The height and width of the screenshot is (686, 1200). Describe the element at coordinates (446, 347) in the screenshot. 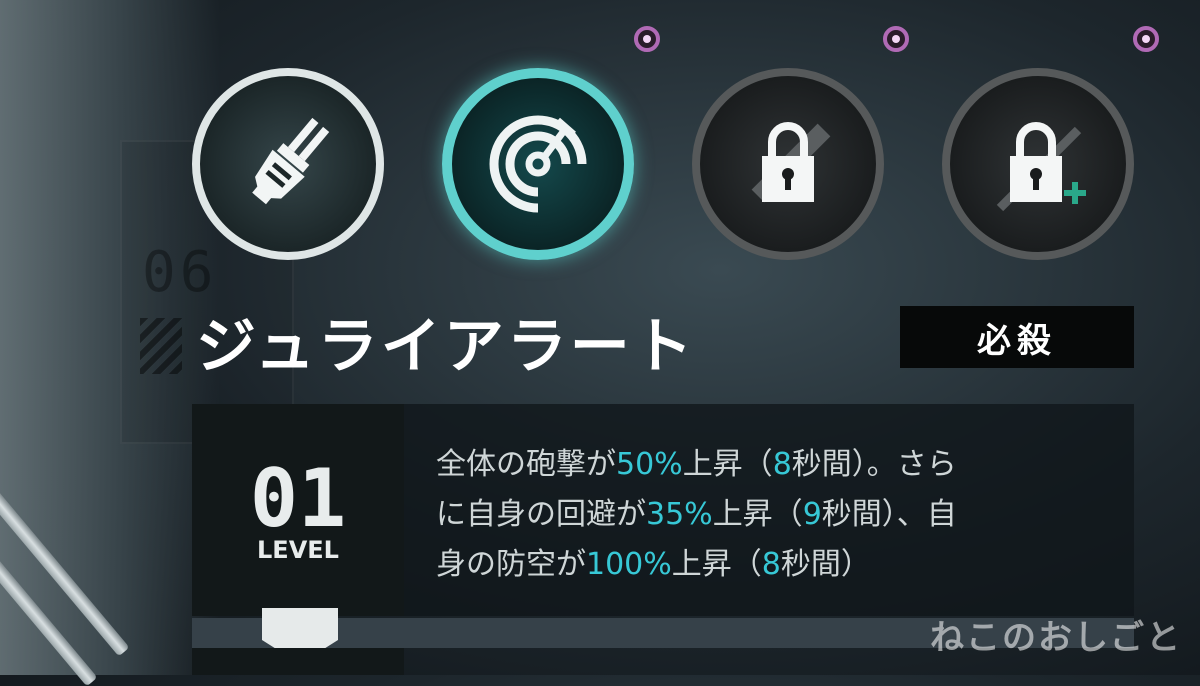

I see `skill-name: ジュライアラート` at that location.